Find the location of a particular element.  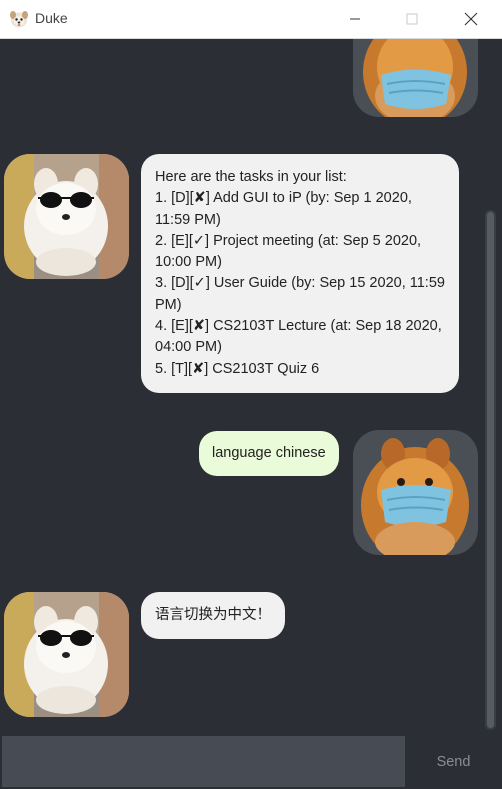

minimize-icon is located at coordinates (355, 19).